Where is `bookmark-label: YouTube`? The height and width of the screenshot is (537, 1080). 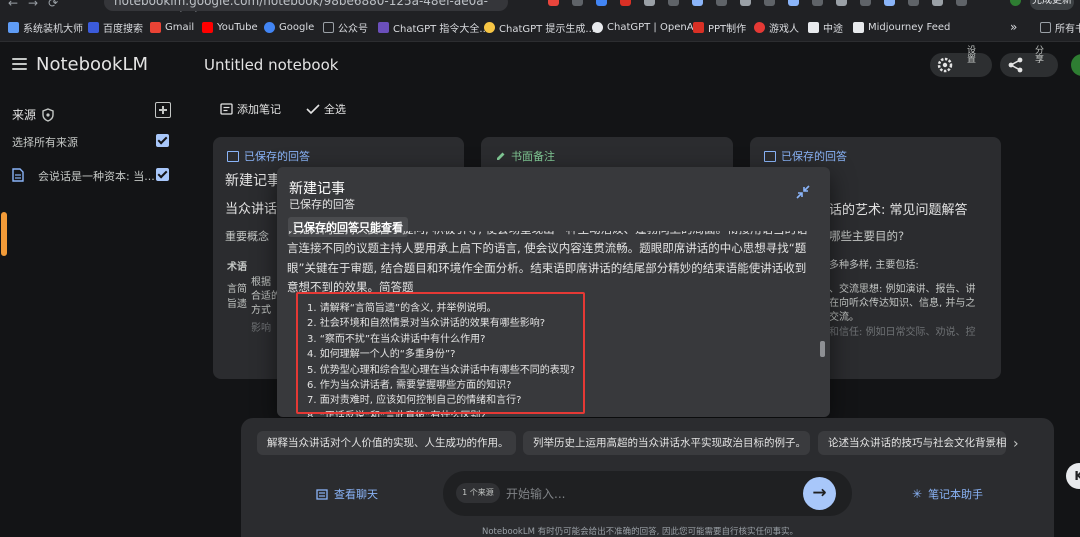 bookmark-label: YouTube is located at coordinates (237, 27).